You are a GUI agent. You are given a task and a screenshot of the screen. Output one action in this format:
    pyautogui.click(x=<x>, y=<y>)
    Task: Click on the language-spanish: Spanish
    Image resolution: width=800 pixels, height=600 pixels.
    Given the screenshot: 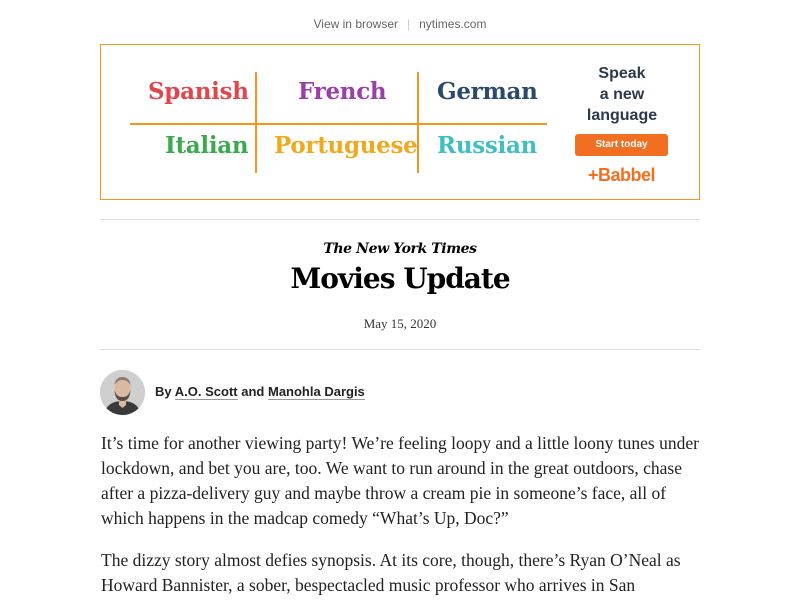 What is the action you would take?
    pyautogui.click(x=198, y=91)
    